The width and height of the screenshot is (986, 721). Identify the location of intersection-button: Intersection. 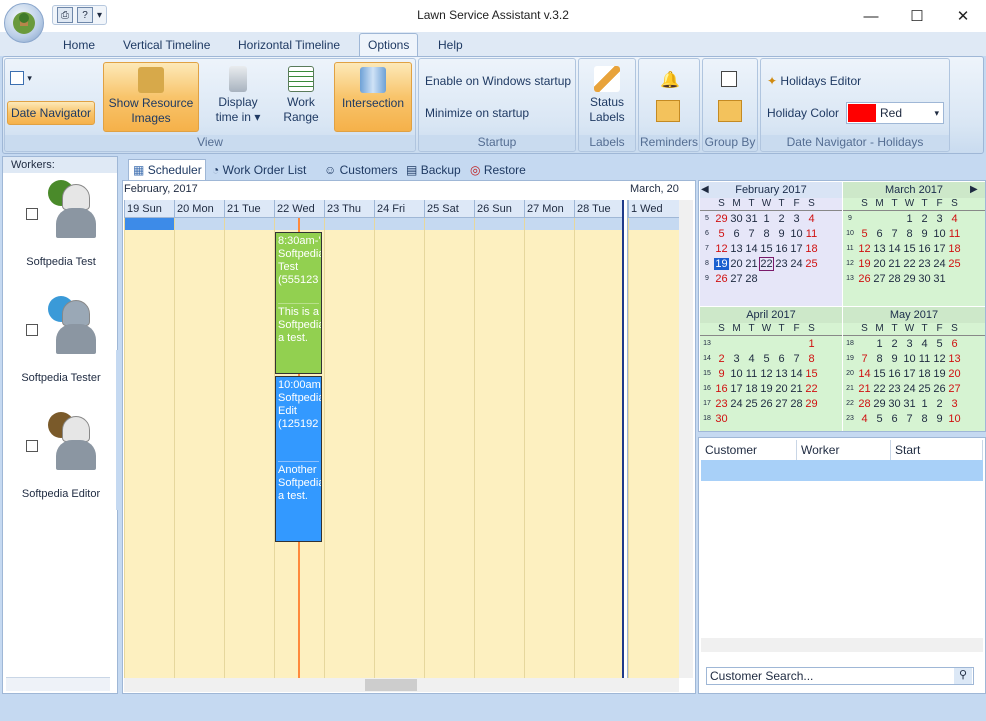
(373, 97).